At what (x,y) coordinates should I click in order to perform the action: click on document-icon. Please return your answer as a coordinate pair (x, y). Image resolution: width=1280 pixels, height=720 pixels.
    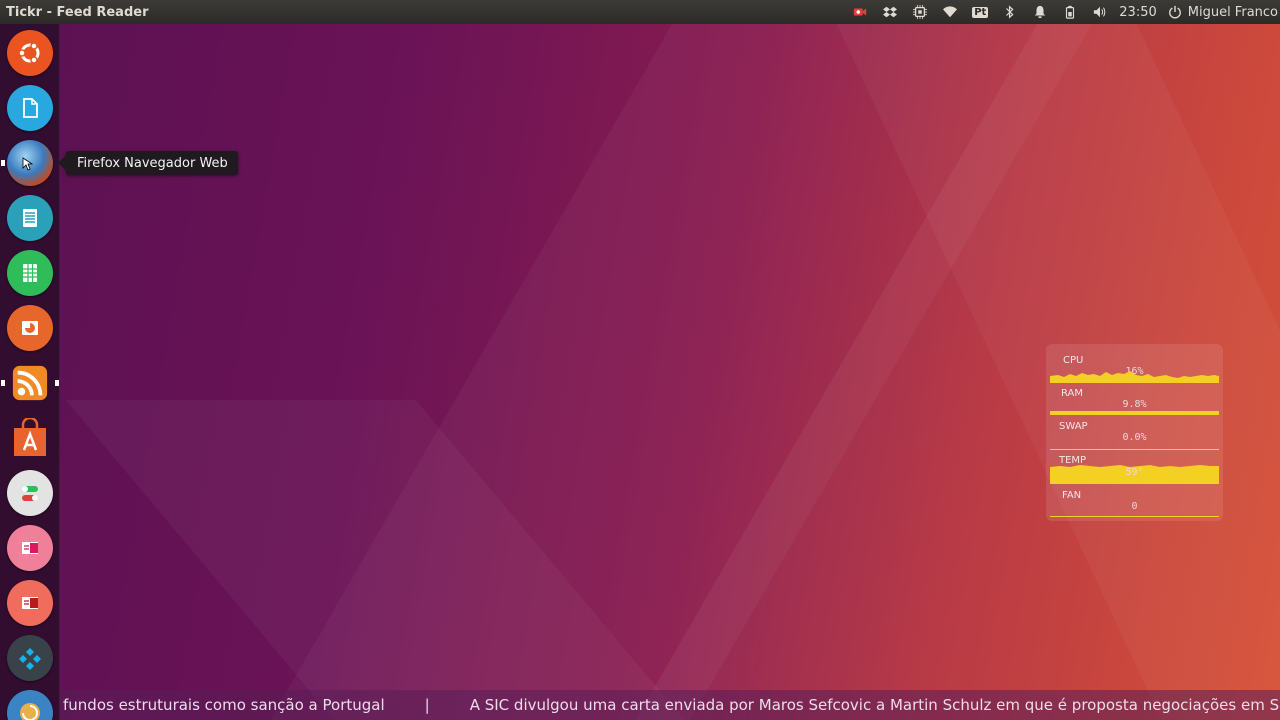
    Looking at the image, I should click on (30, 108).